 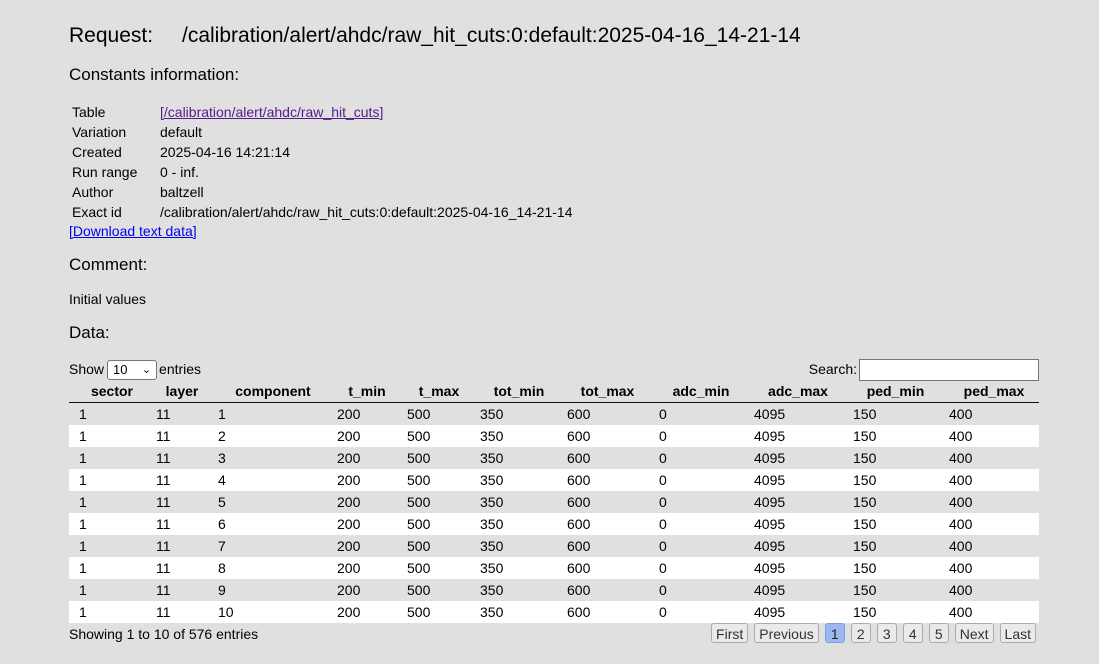 I want to click on comment-text: Initial values, so click(x=108, y=299).